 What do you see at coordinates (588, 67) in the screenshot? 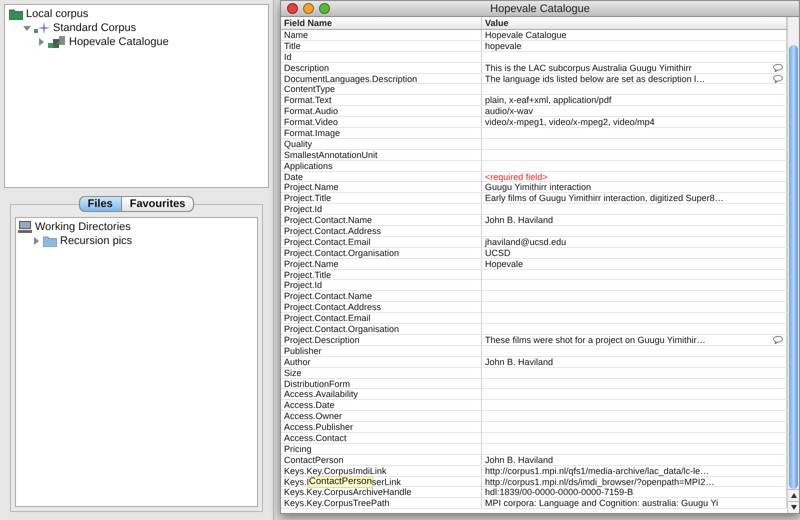
I see `field-value: This is the LAC subcorpus Australia Guugu Yimithirr` at bounding box center [588, 67].